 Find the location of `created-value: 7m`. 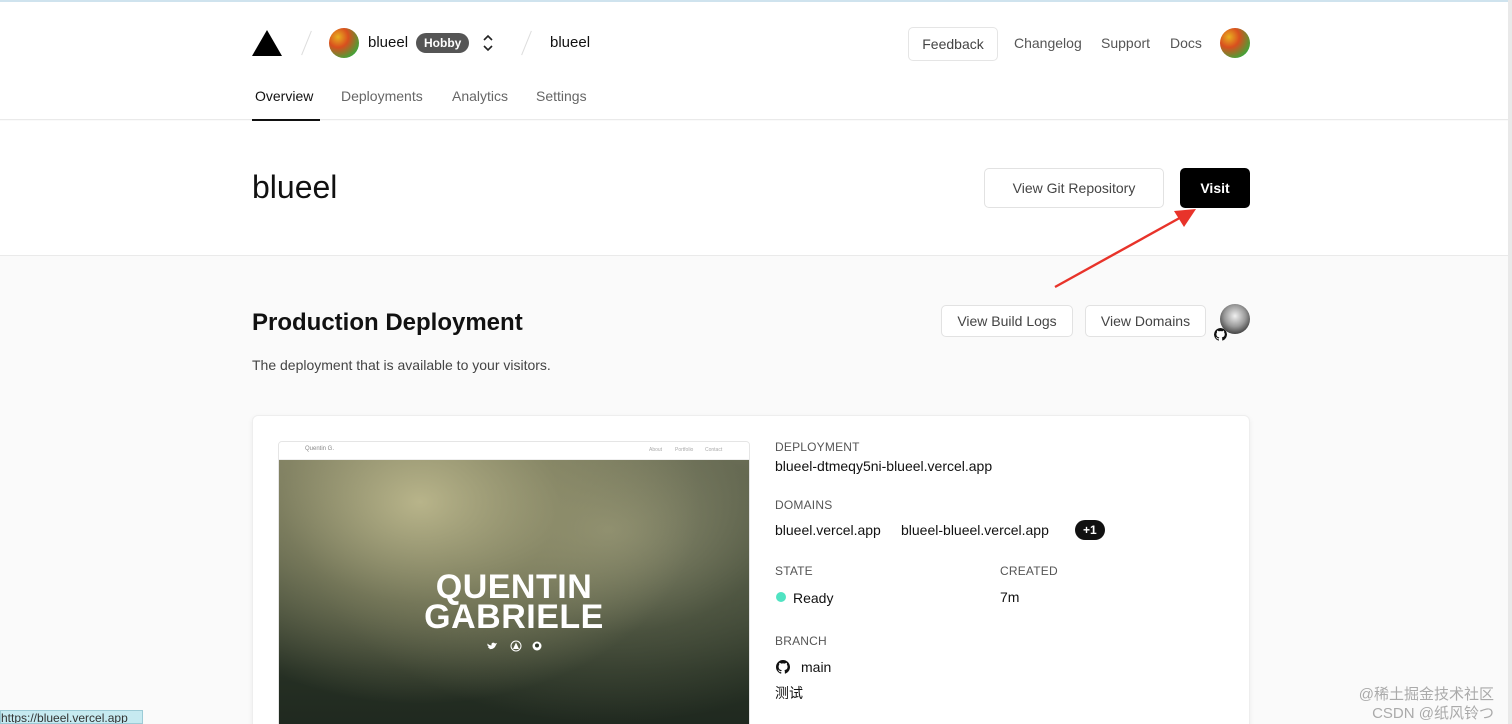

created-value: 7m is located at coordinates (1010, 597).